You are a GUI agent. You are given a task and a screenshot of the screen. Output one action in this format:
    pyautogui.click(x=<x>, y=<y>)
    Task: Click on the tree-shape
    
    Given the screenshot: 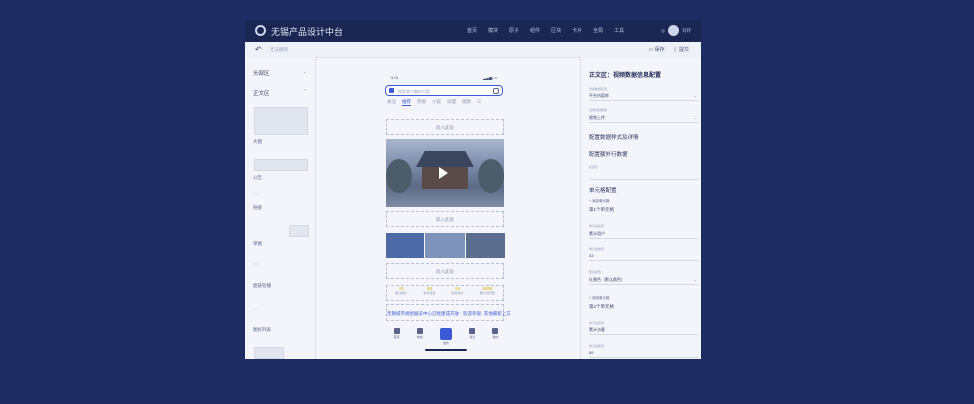 What is the action you would take?
    pyautogui.click(x=491, y=176)
    